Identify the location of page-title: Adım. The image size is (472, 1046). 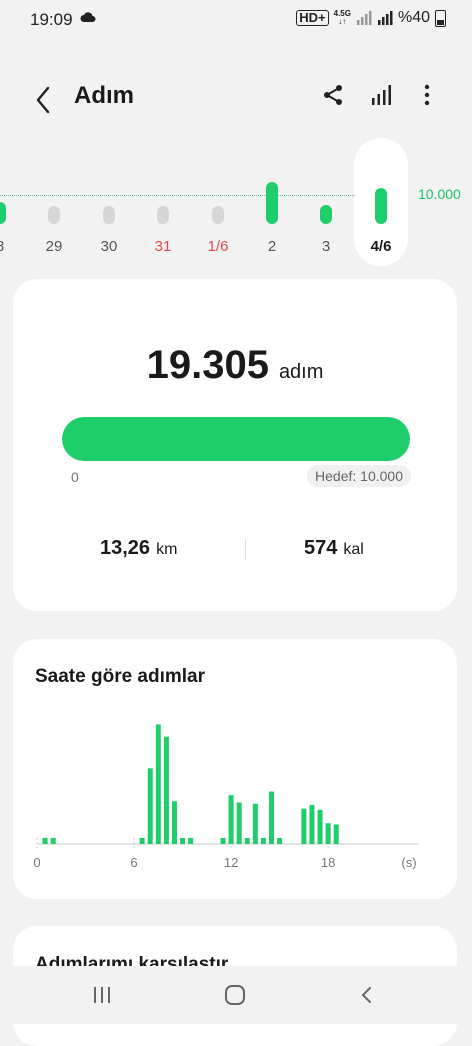
(104, 95).